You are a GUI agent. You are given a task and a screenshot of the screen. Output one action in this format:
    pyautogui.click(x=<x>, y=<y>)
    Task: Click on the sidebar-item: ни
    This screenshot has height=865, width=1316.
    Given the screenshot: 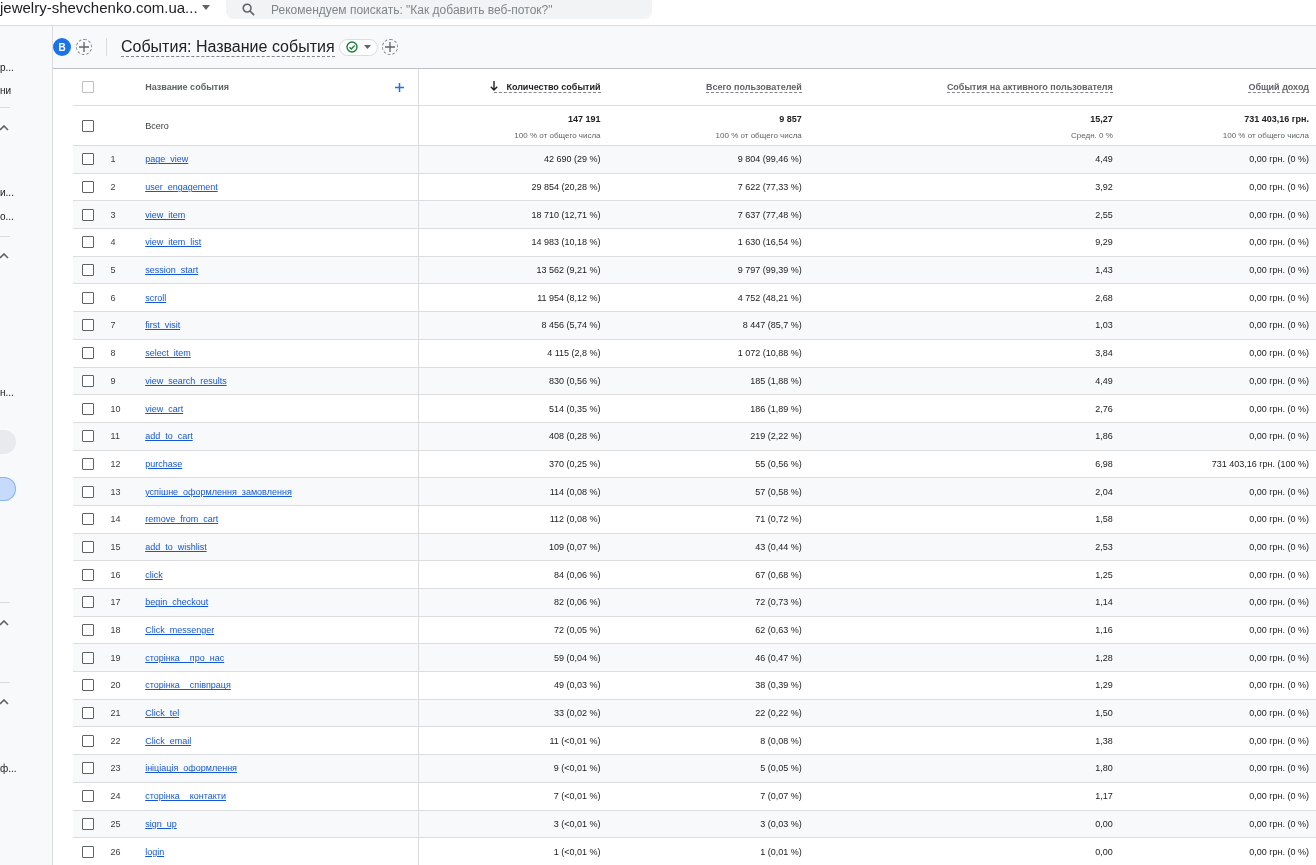 What is the action you would take?
    pyautogui.click(x=6, y=90)
    